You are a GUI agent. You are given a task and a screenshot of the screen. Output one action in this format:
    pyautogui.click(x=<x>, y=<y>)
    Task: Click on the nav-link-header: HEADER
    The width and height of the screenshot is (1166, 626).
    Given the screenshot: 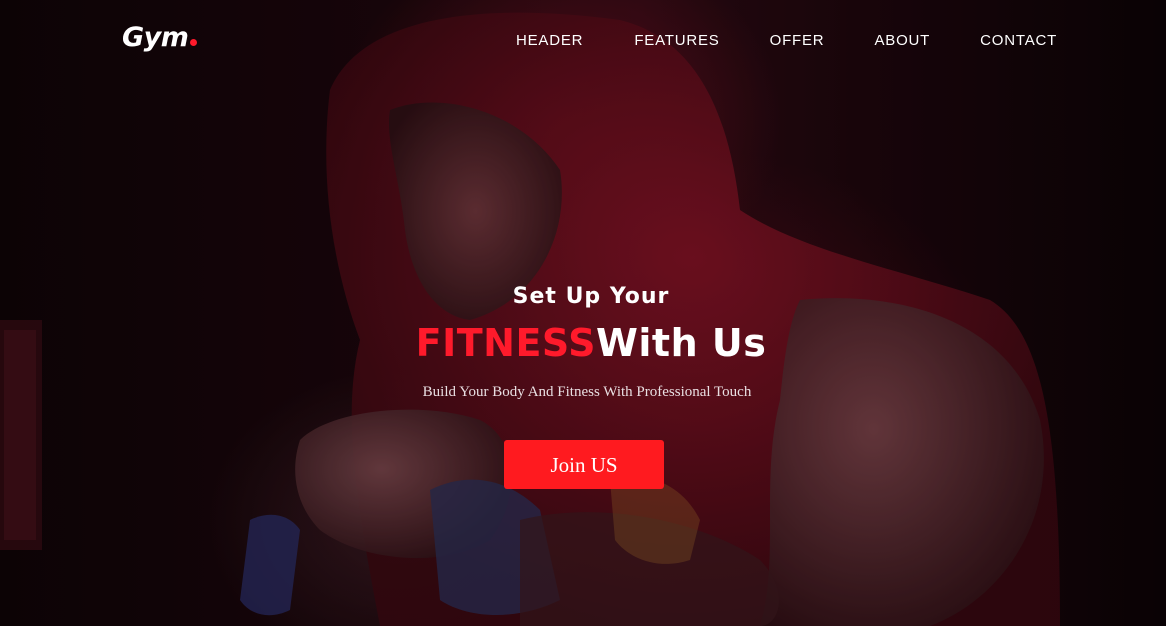 What is the action you would take?
    pyautogui.click(x=549, y=41)
    